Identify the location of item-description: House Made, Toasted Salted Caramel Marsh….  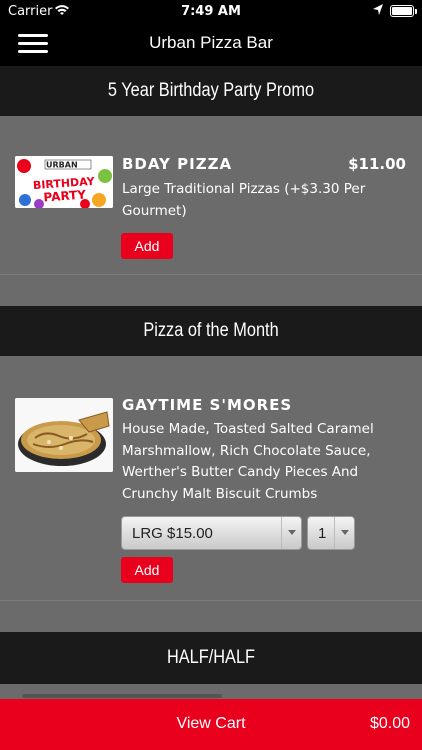
(248, 461).